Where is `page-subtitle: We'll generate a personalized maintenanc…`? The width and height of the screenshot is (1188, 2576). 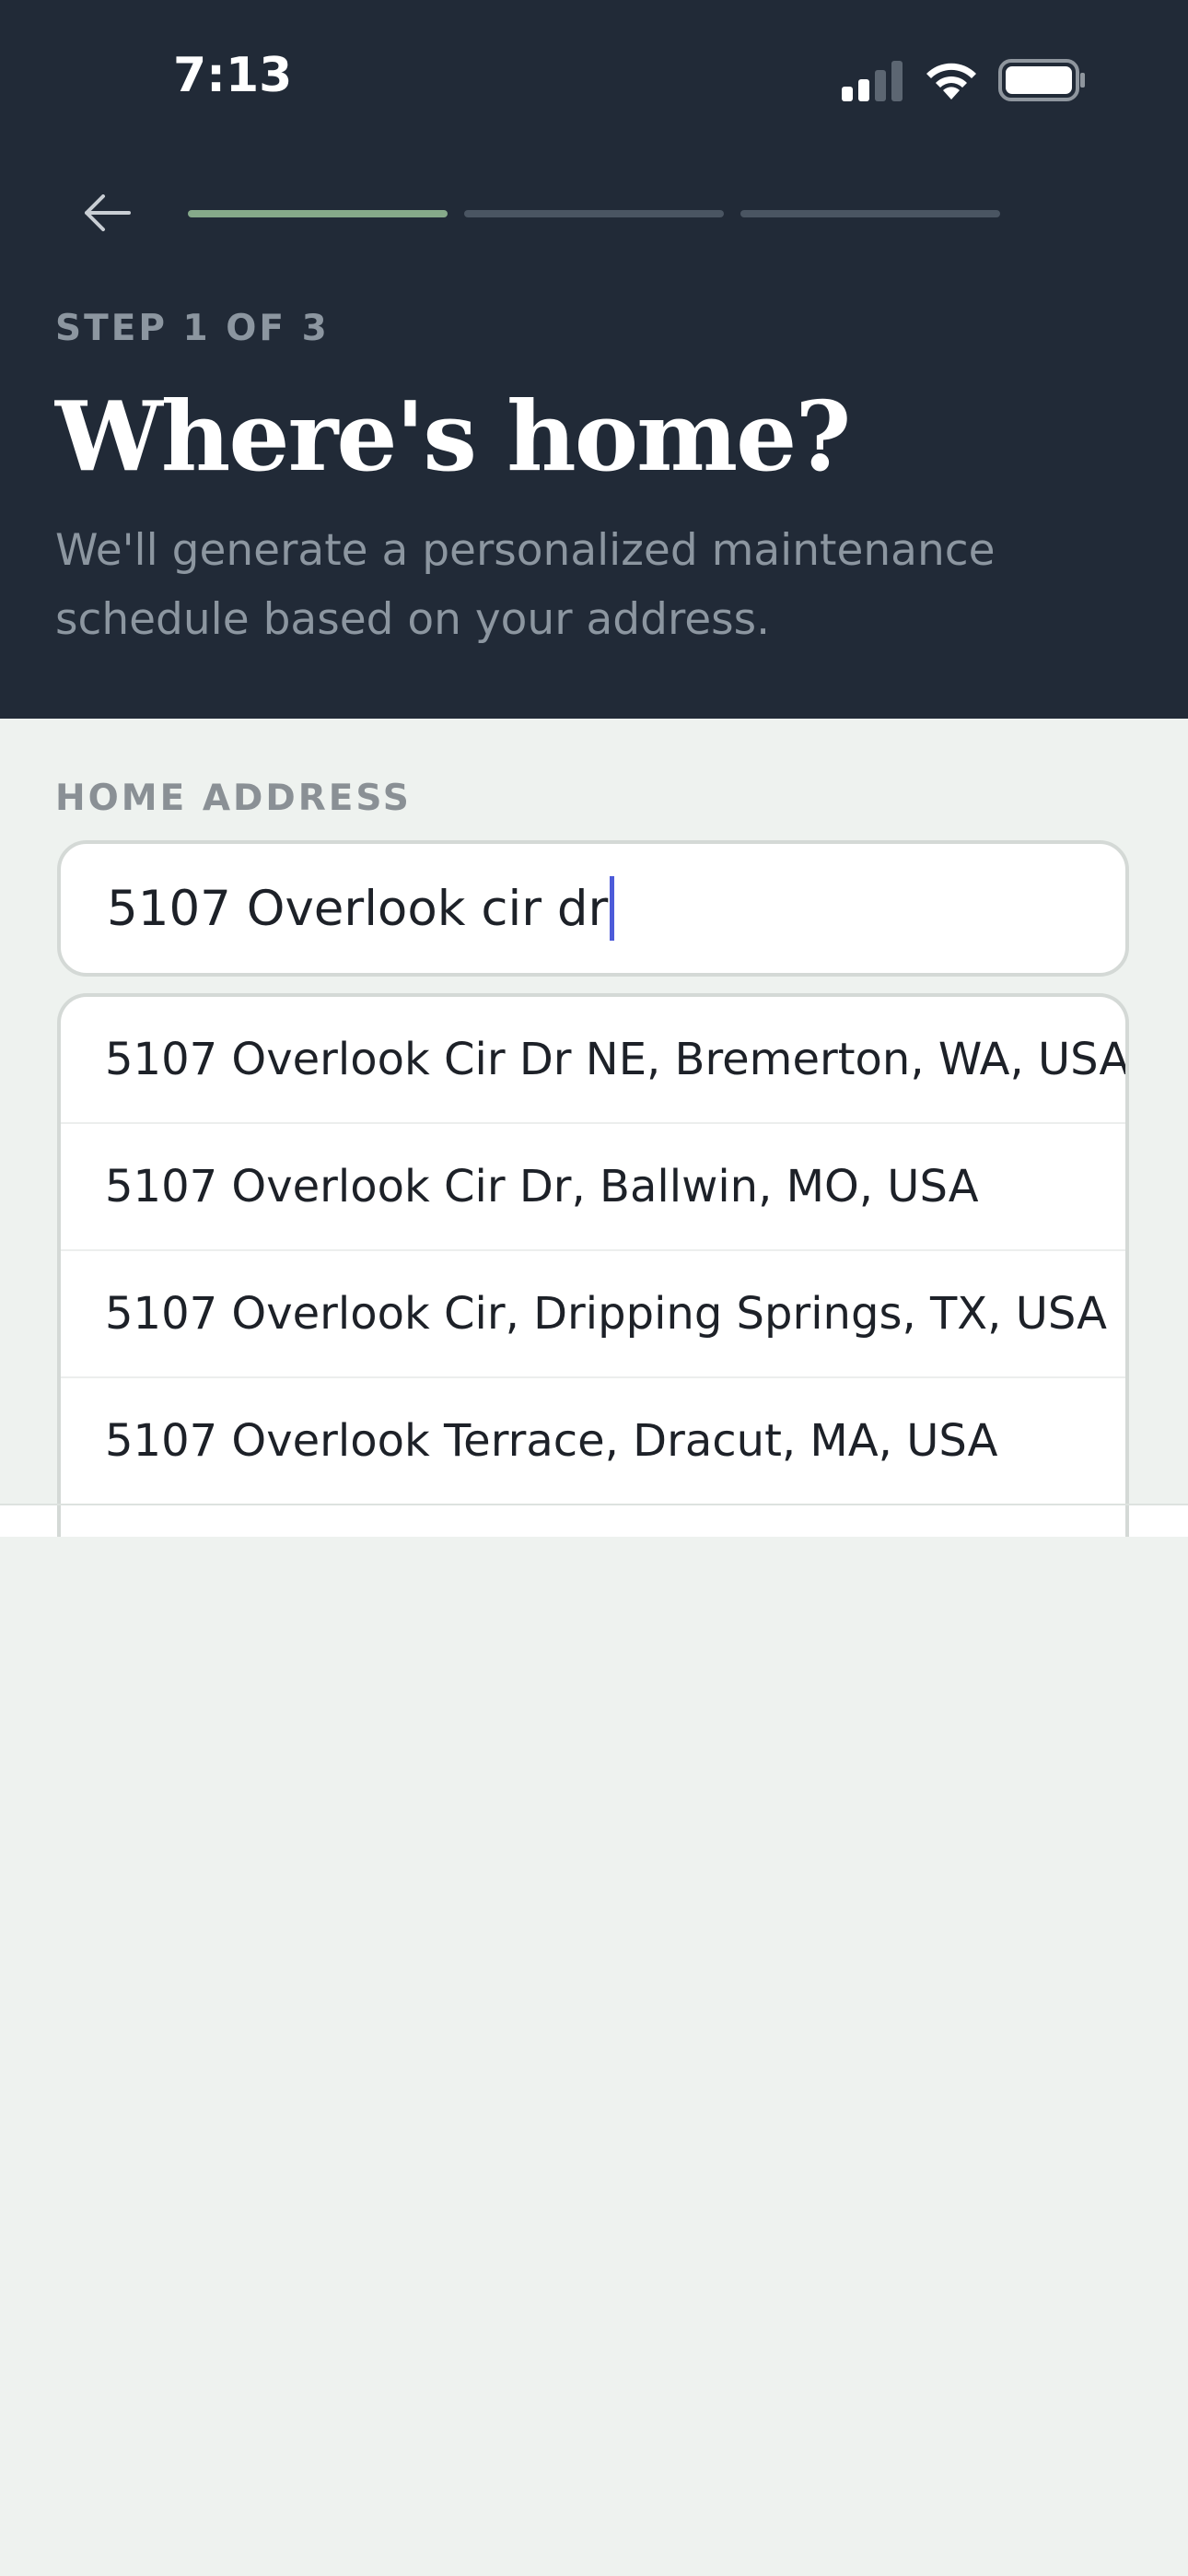
page-subtitle: We'll generate a personalized maintenanc… is located at coordinates (525, 585).